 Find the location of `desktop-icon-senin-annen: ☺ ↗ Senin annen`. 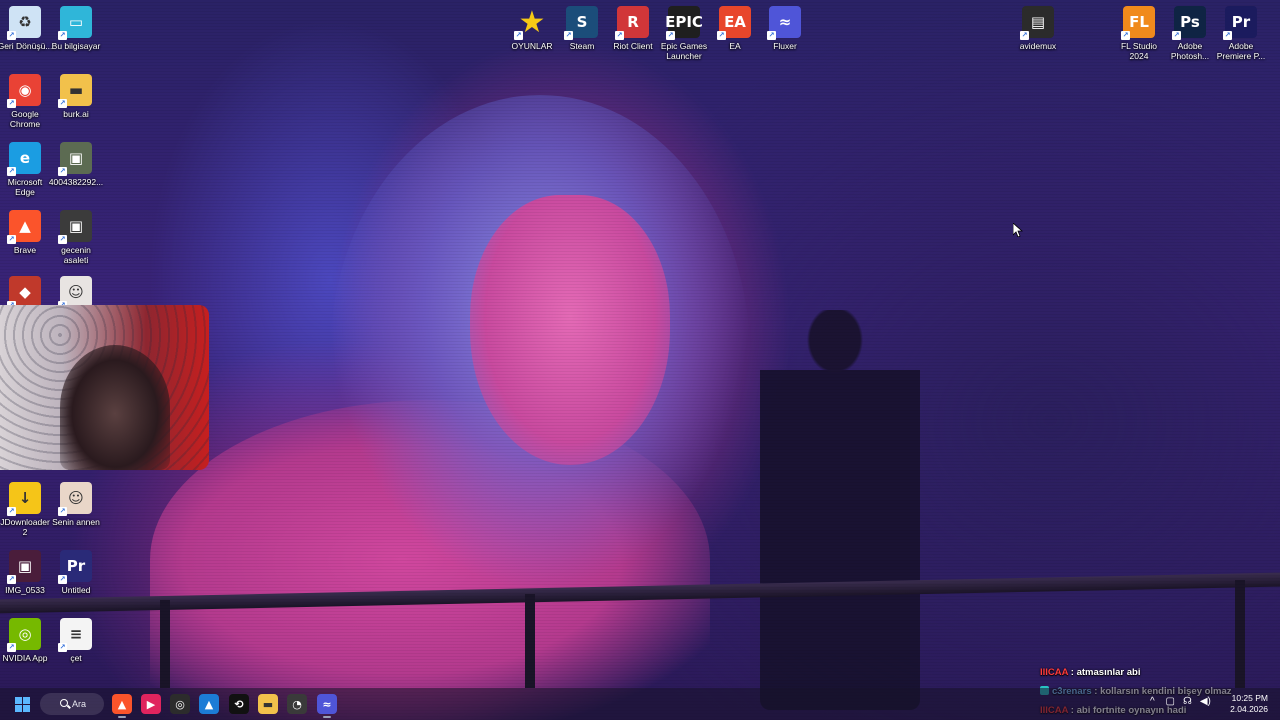

desktop-icon-senin-annen: ☺ ↗ Senin annen is located at coordinates (76, 504).